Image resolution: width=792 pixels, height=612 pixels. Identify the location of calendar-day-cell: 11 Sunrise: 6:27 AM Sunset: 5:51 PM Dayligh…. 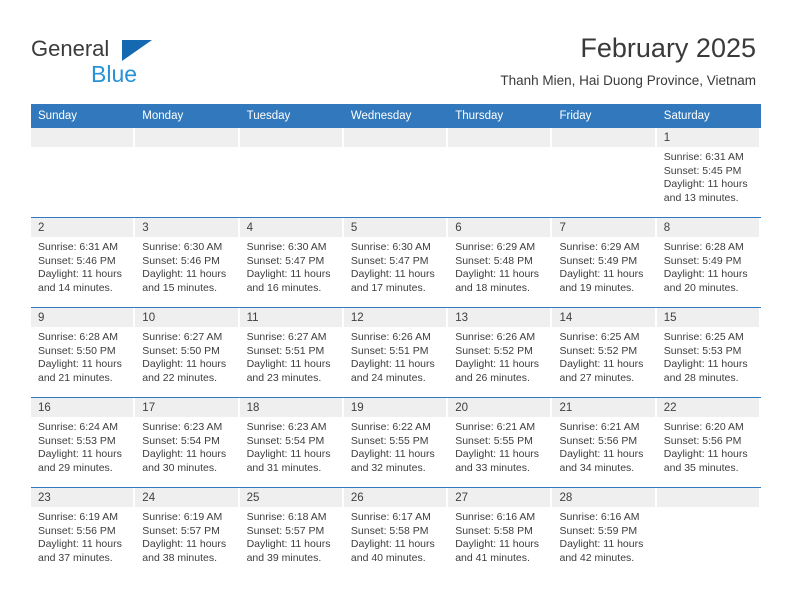
(291, 352).